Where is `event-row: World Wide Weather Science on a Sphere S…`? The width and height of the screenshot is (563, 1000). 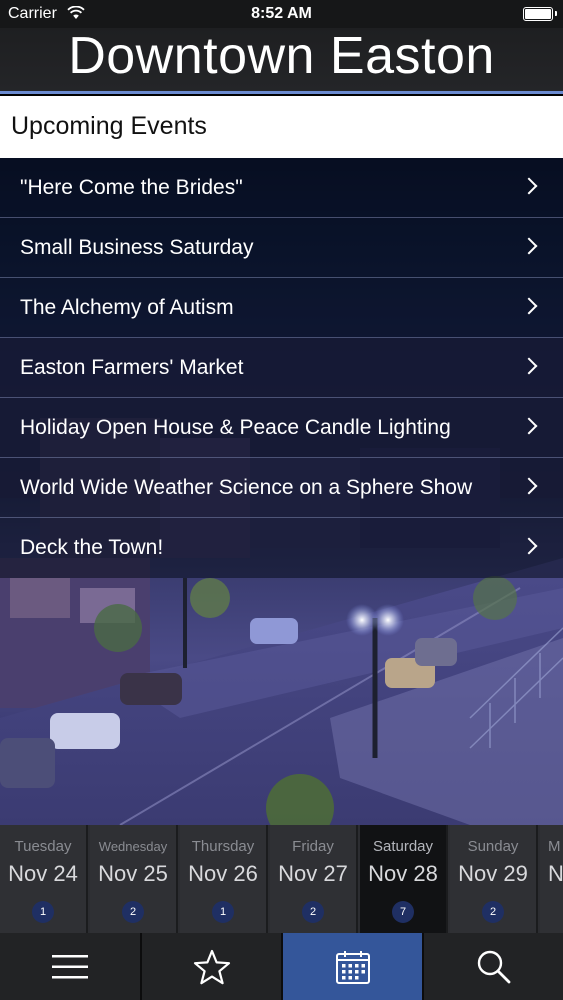
event-row: World Wide Weather Science on a Sphere S… is located at coordinates (281, 488).